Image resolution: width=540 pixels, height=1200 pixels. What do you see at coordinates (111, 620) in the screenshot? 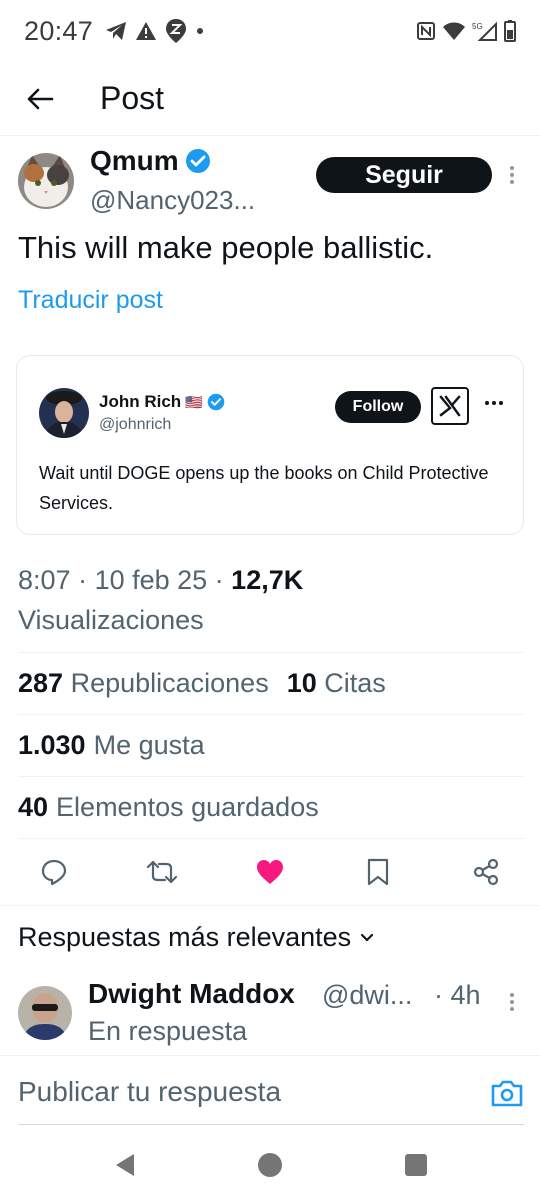
I see `views-label: Visualizaciones` at bounding box center [111, 620].